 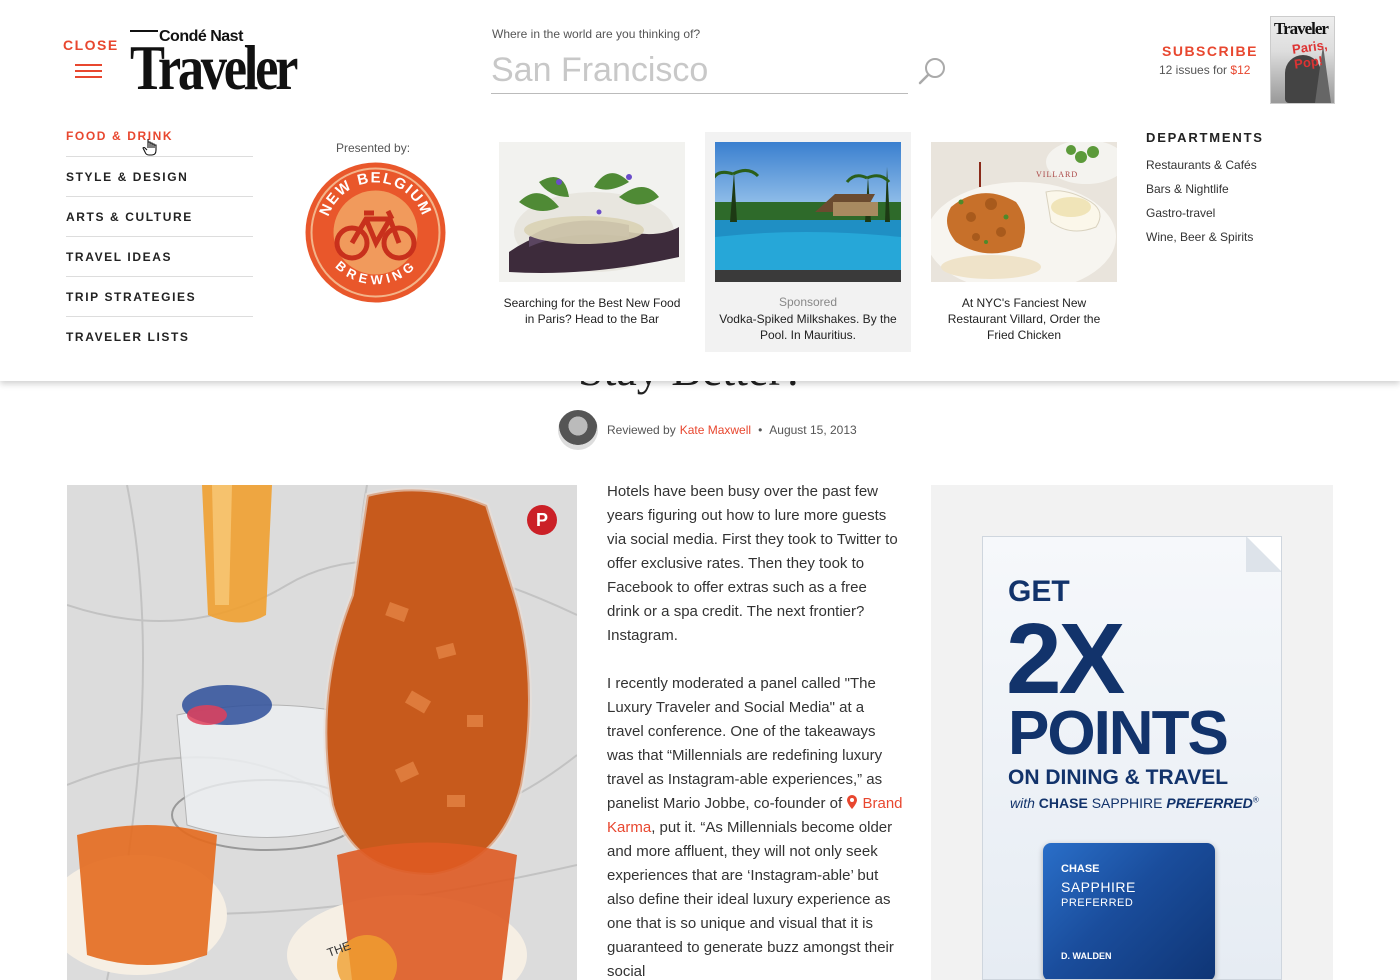 I want to click on card-image-eggplant-dish, so click(x=592, y=212).